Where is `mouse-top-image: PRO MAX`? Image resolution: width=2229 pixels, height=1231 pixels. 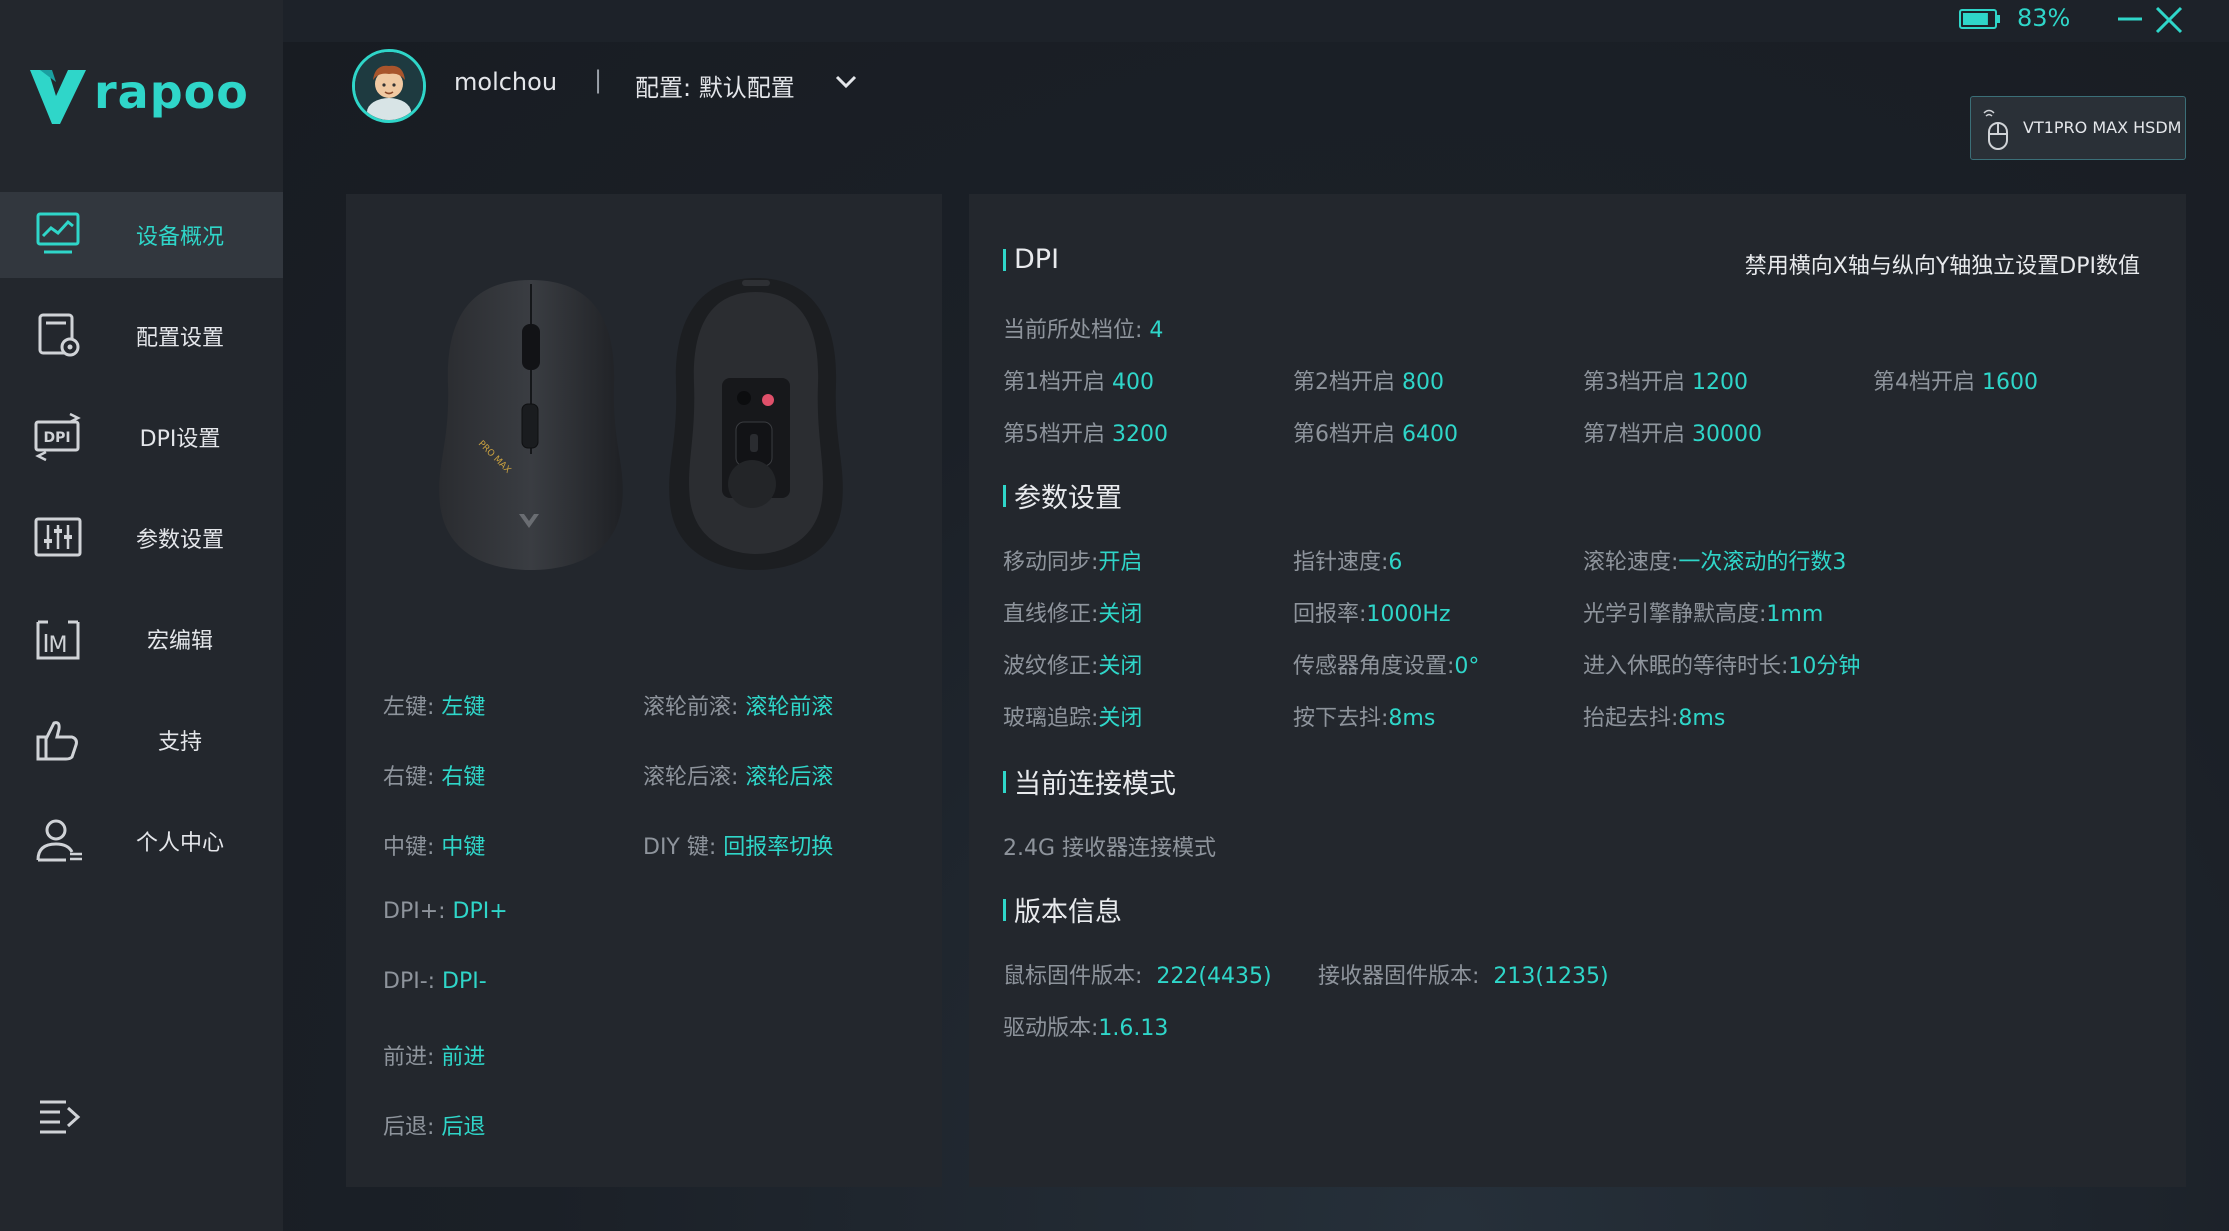 mouse-top-image: PRO MAX is located at coordinates (531, 425).